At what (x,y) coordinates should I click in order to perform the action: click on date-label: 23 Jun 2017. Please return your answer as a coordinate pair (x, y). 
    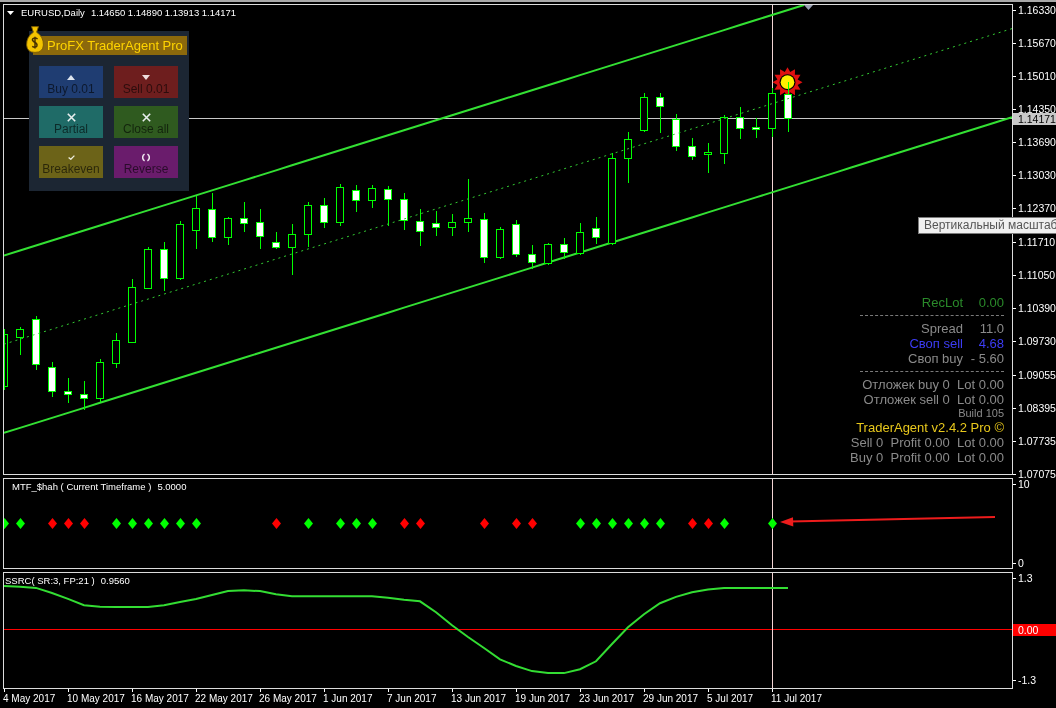
    Looking at the image, I should click on (607, 698).